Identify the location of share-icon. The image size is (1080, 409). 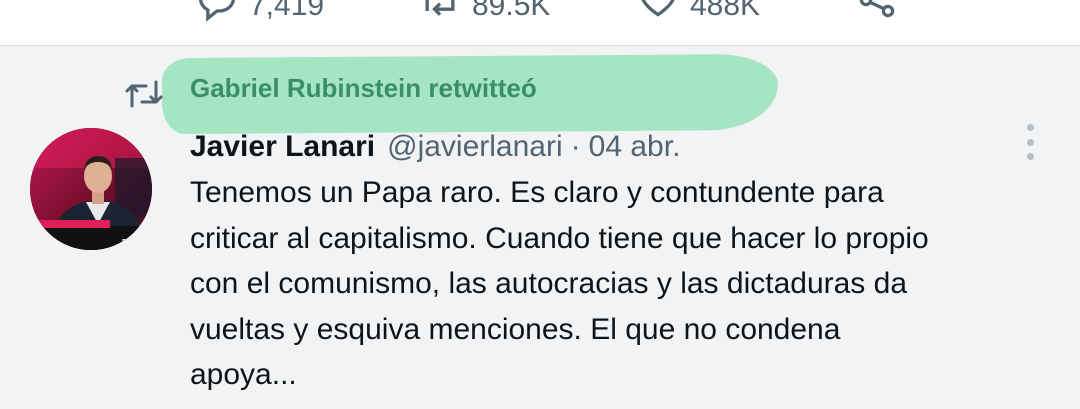
(877, 9).